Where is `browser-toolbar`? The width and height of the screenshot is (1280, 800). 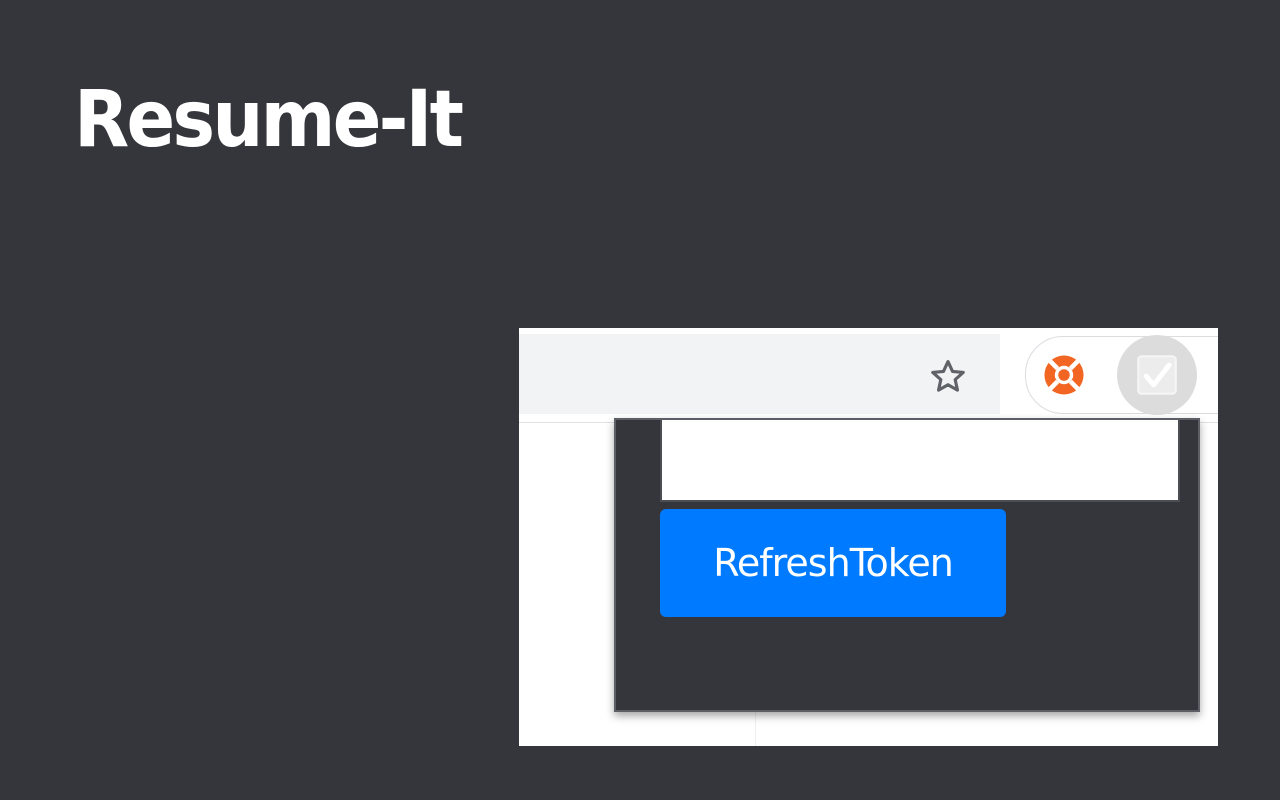
browser-toolbar is located at coordinates (868, 375).